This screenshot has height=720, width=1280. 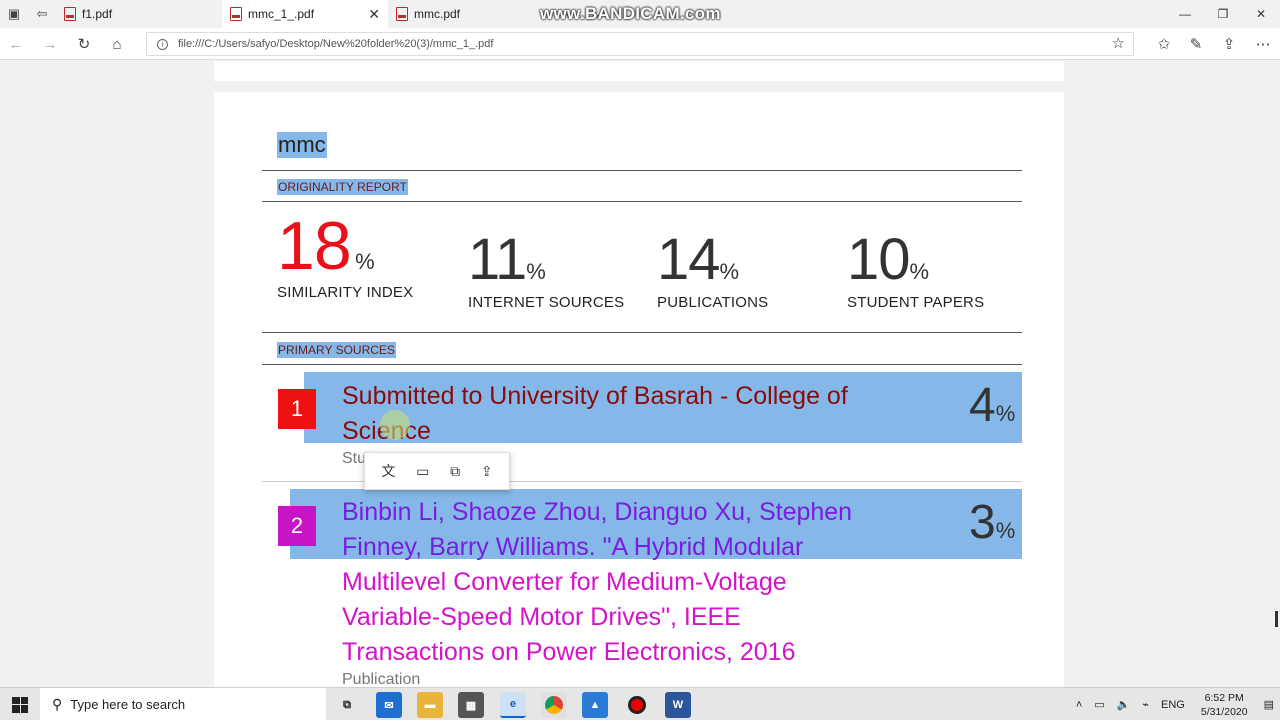 I want to click on store-icon: ▦, so click(x=471, y=705).